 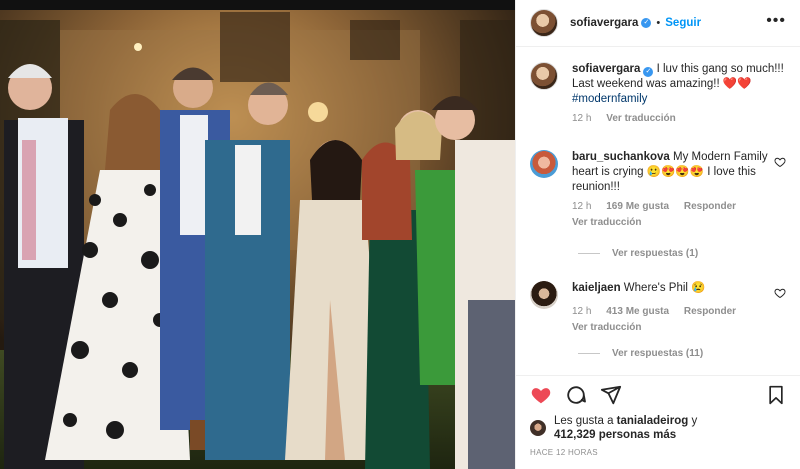 I want to click on commenter-username: kaieljaen, so click(x=596, y=288).